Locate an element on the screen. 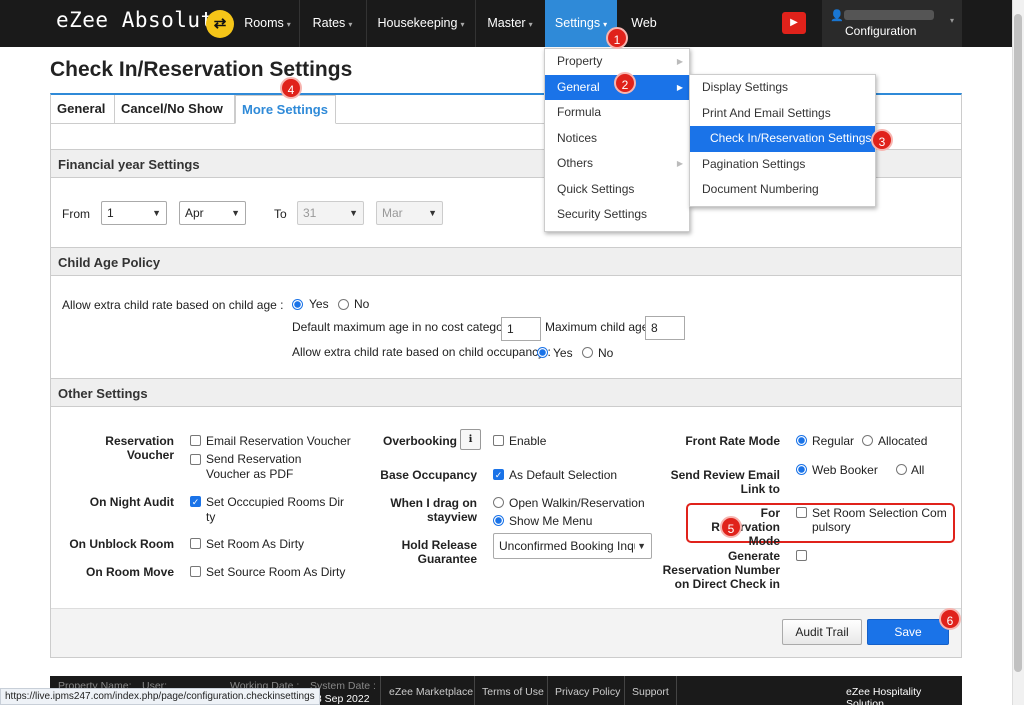 The width and height of the screenshot is (1024, 710). send-review-label: Send Review Email Link to is located at coordinates (725, 482).